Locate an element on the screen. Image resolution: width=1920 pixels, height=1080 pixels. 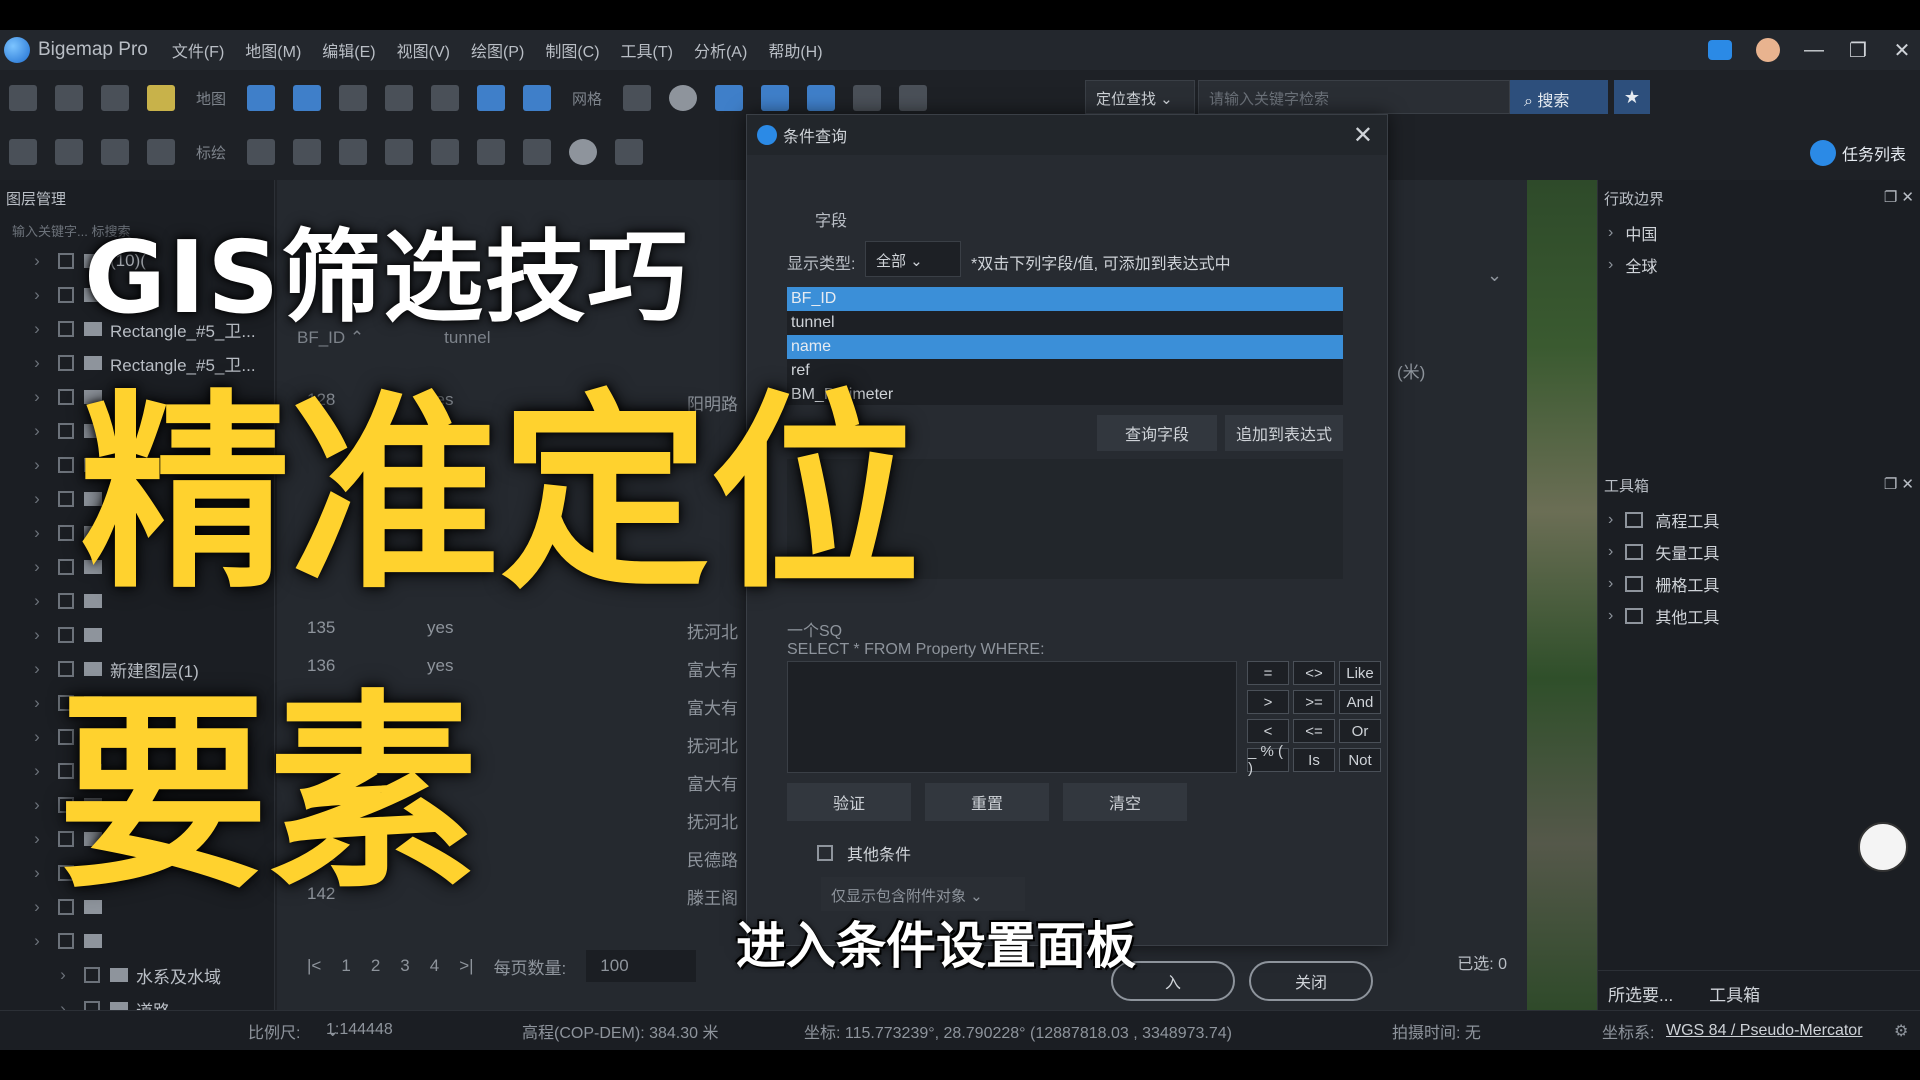
eraser-icon is located at coordinates (445, 152).